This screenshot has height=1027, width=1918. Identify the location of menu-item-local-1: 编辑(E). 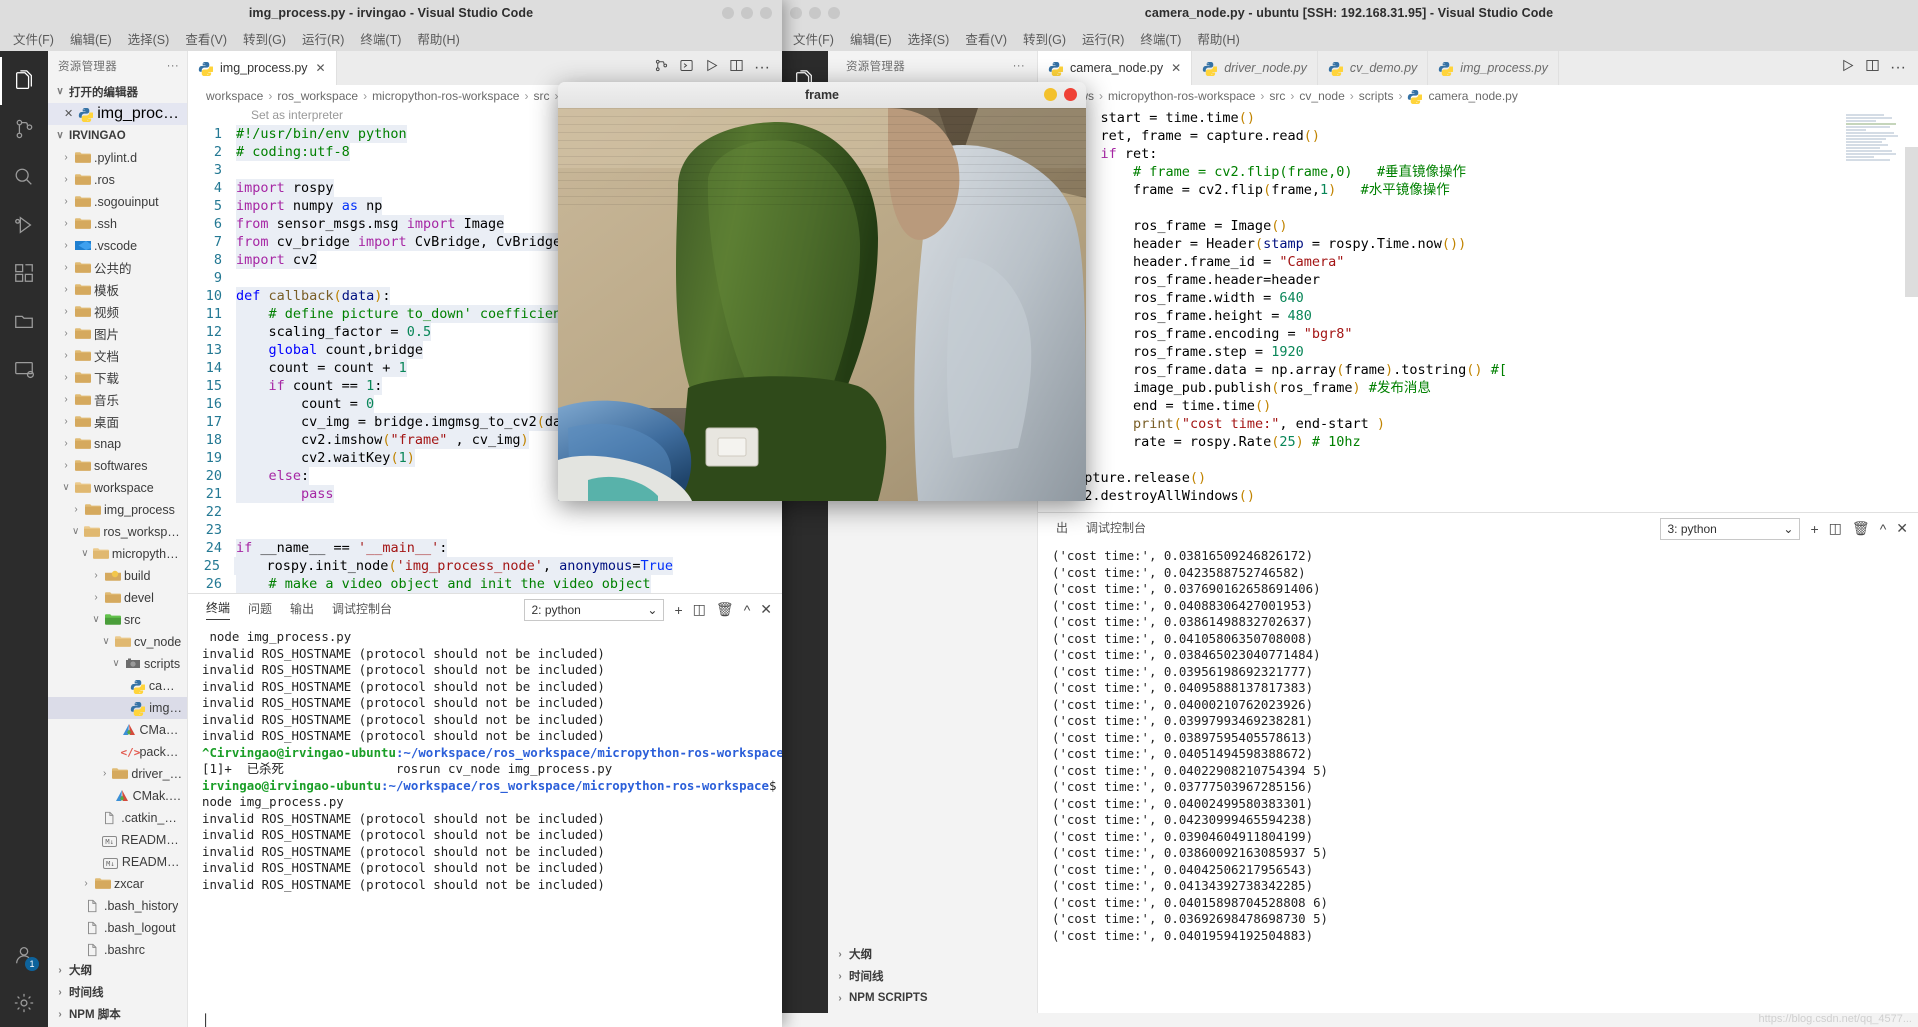
(91, 38).